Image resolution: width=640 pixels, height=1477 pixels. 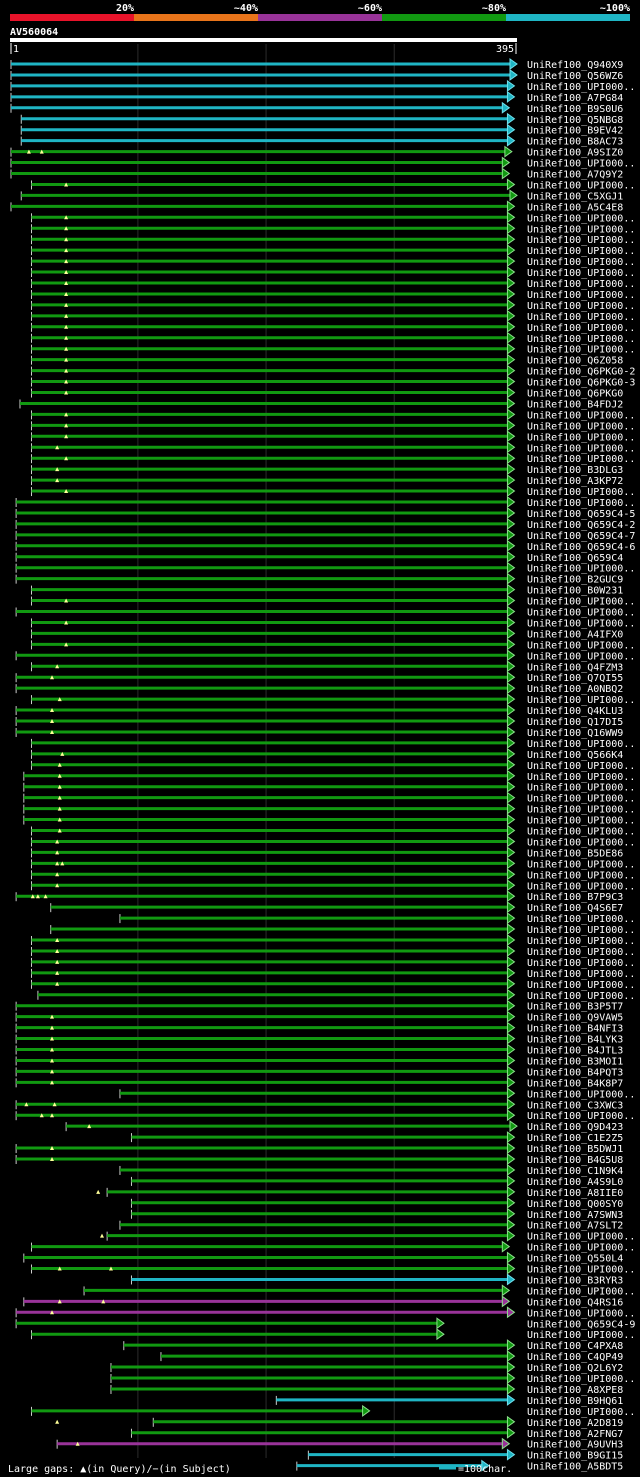 I want to click on hit-row: UniRef100_Q4S6E7, so click(x=337, y=907).